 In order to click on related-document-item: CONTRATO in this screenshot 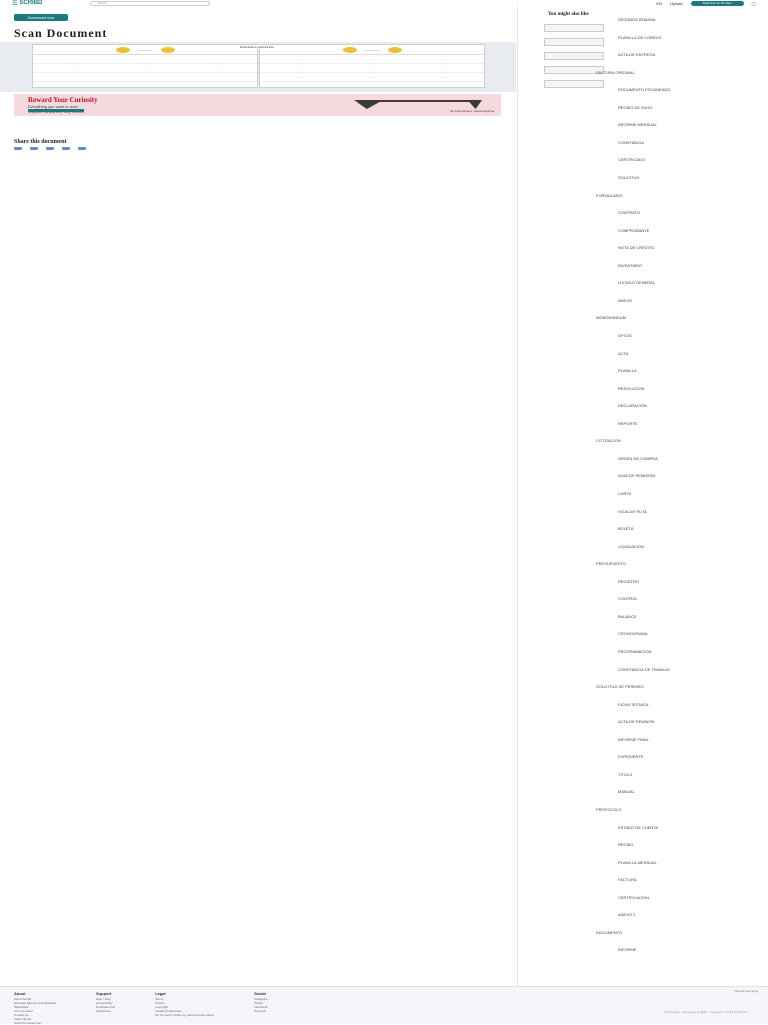, I will do `click(683, 213)`.